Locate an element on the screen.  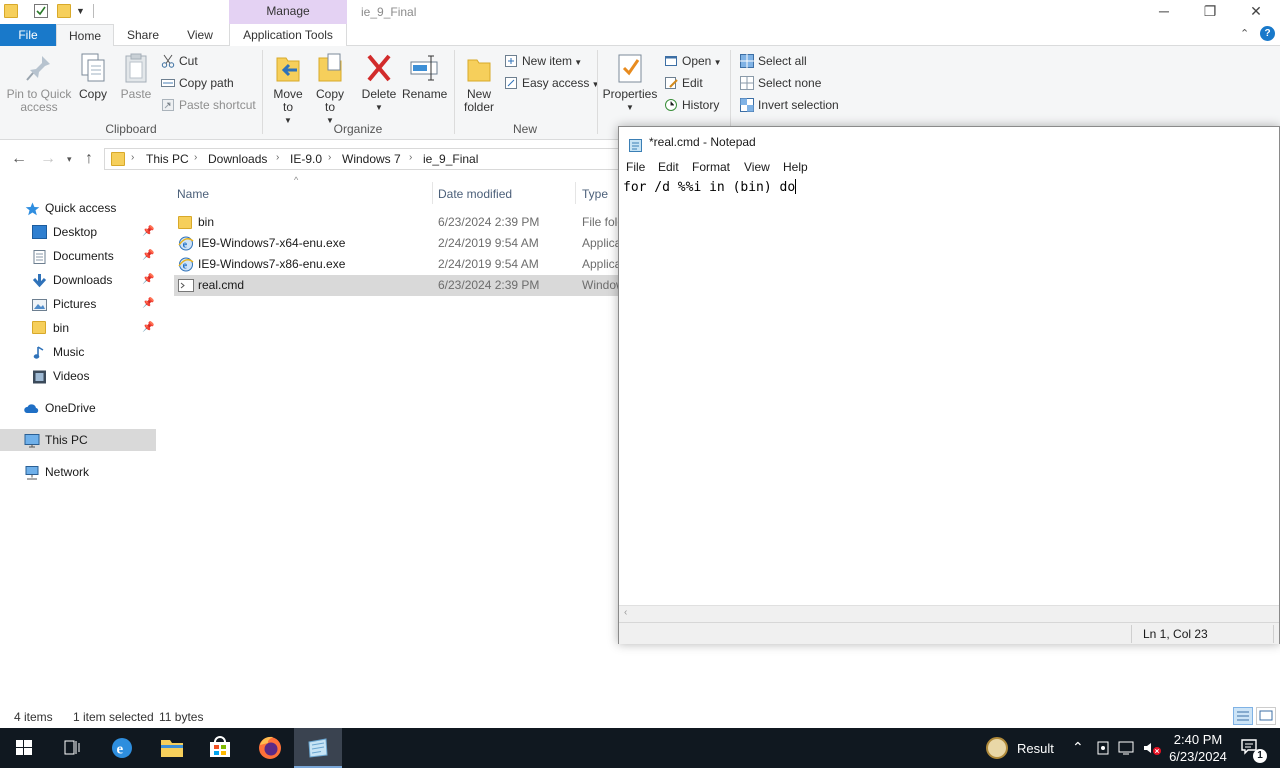
close-button: ✕ is located at coordinates (1256, 12).